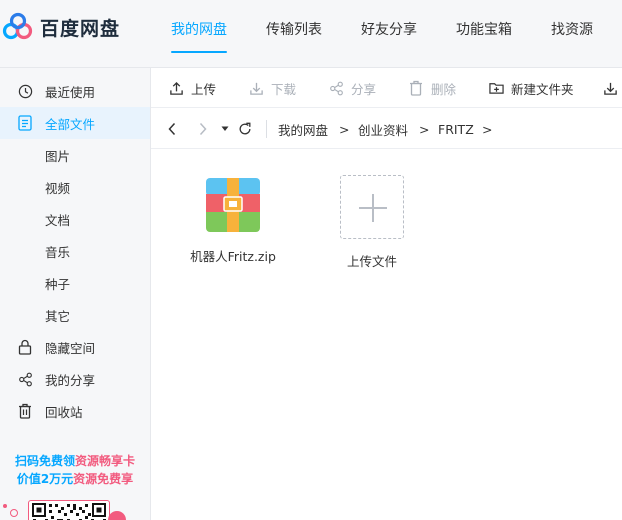  I want to click on zip-archive-icon, so click(233, 205).